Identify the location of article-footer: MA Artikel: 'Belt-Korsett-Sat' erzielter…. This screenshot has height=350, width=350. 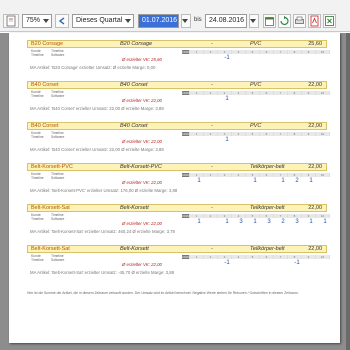
(102, 231).